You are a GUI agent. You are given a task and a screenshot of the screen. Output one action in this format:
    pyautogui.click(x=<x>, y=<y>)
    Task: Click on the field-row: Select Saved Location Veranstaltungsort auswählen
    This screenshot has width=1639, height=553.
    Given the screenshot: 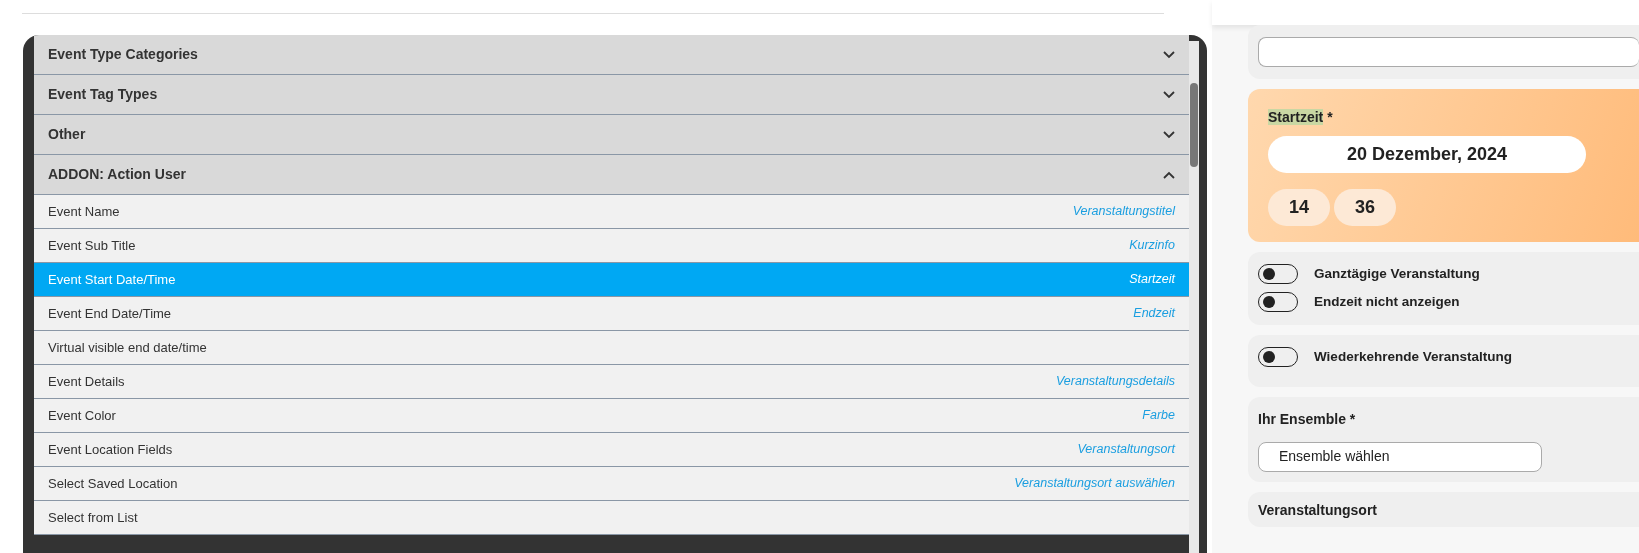 What is the action you would take?
    pyautogui.click(x=611, y=484)
    